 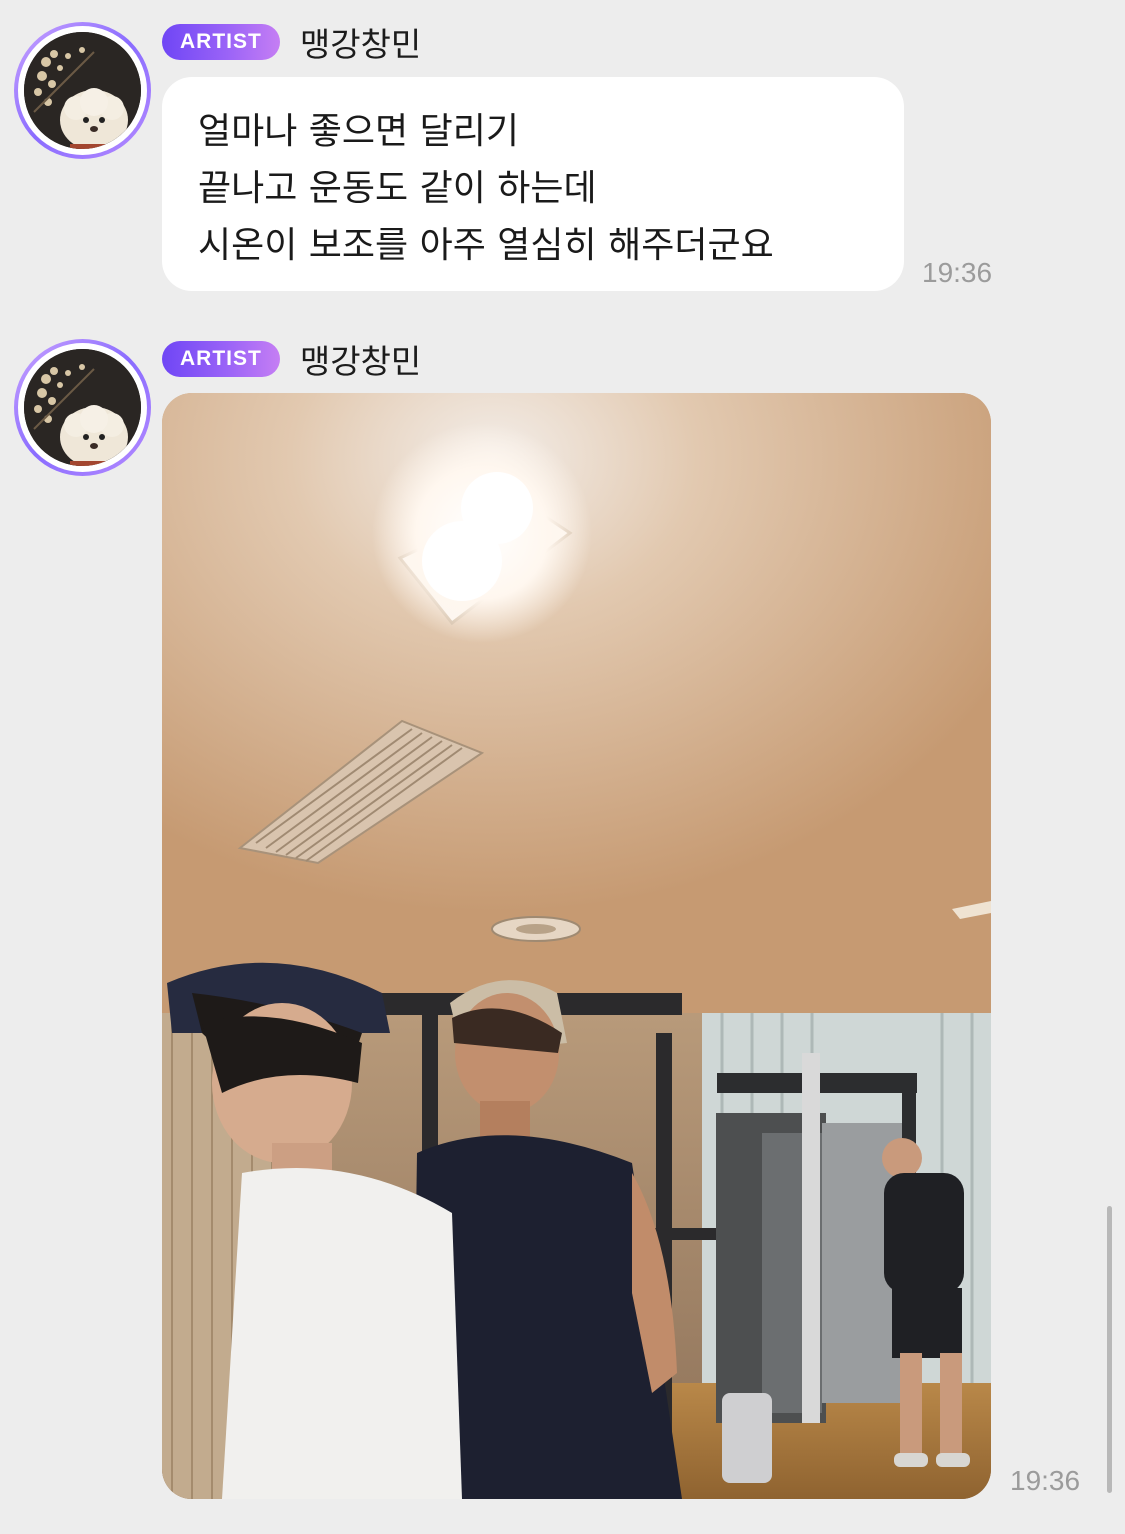 I want to click on message-line: 끝나고 운동도 같이 하는데, so click(x=397, y=188).